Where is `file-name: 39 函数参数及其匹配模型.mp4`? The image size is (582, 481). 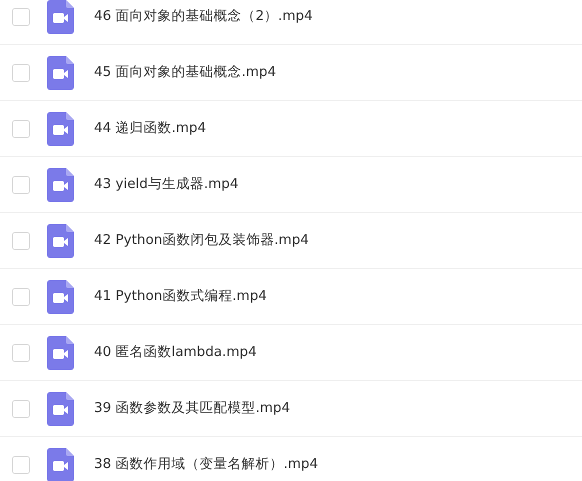 file-name: 39 函数参数及其匹配模型.mp4 is located at coordinates (192, 408).